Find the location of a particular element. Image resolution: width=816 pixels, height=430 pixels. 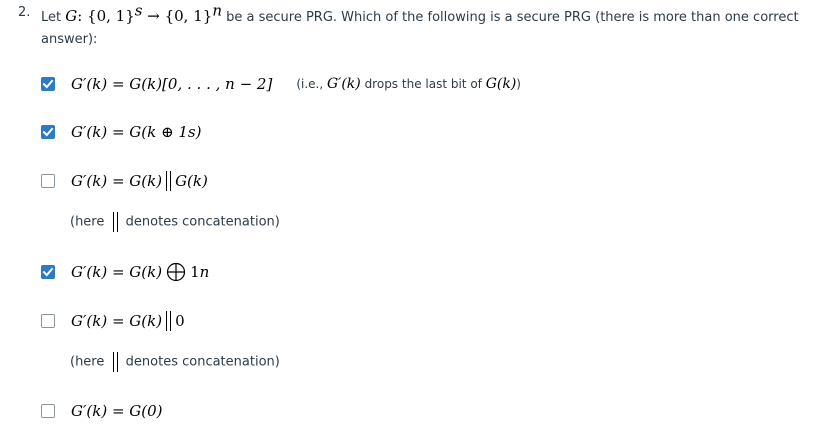

option-math-5: G′(k) = G(k) is located at coordinates (117, 321).